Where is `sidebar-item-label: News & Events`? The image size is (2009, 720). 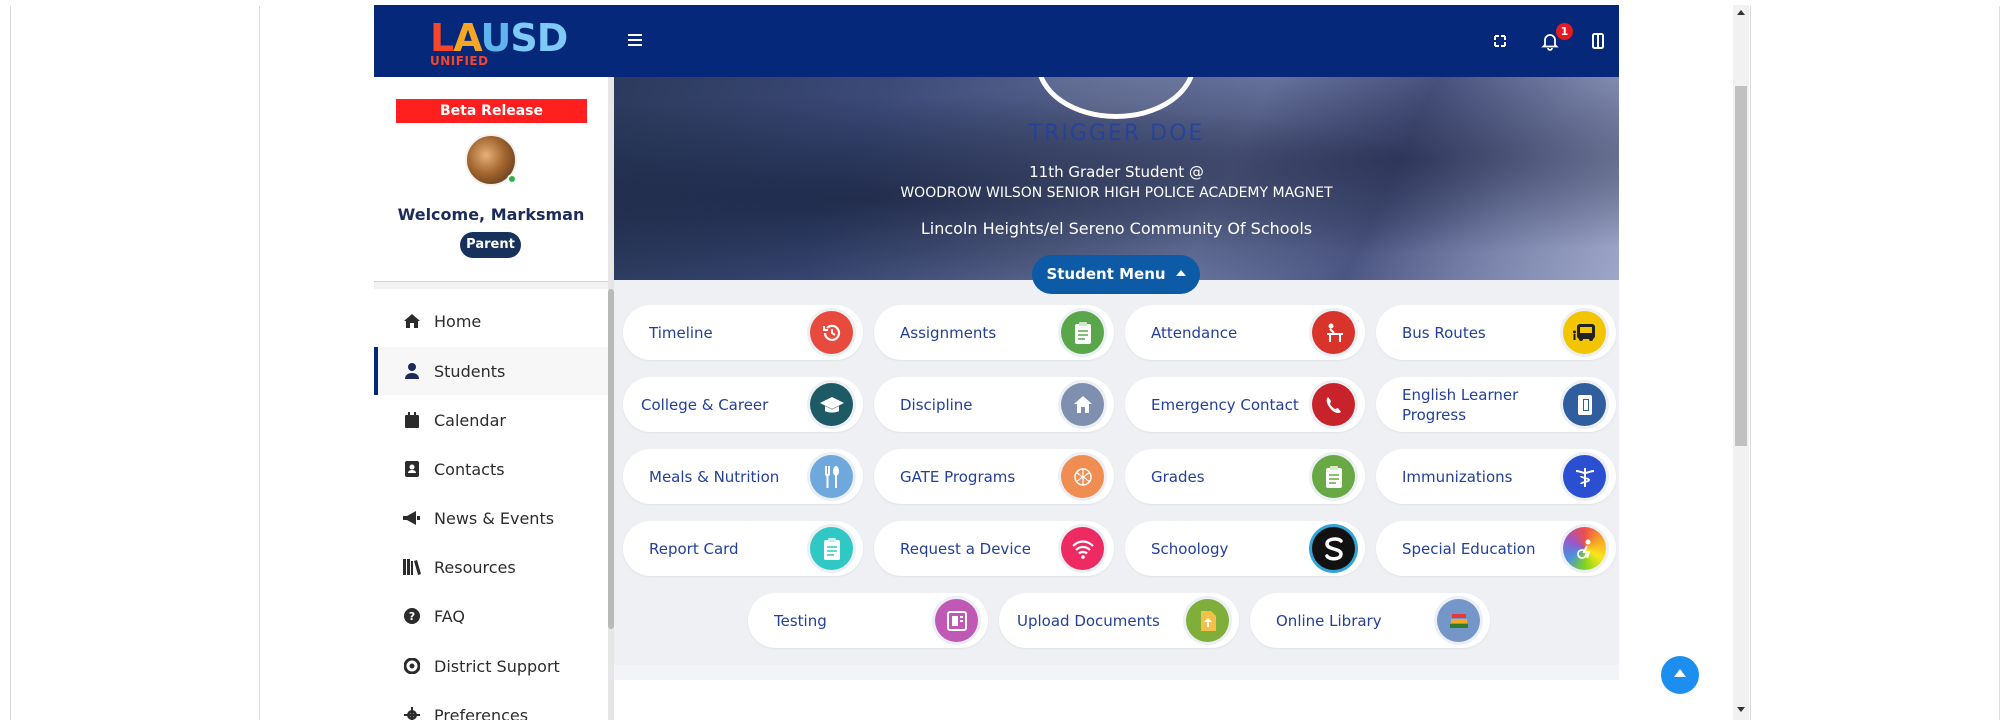 sidebar-item-label: News & Events is located at coordinates (494, 518).